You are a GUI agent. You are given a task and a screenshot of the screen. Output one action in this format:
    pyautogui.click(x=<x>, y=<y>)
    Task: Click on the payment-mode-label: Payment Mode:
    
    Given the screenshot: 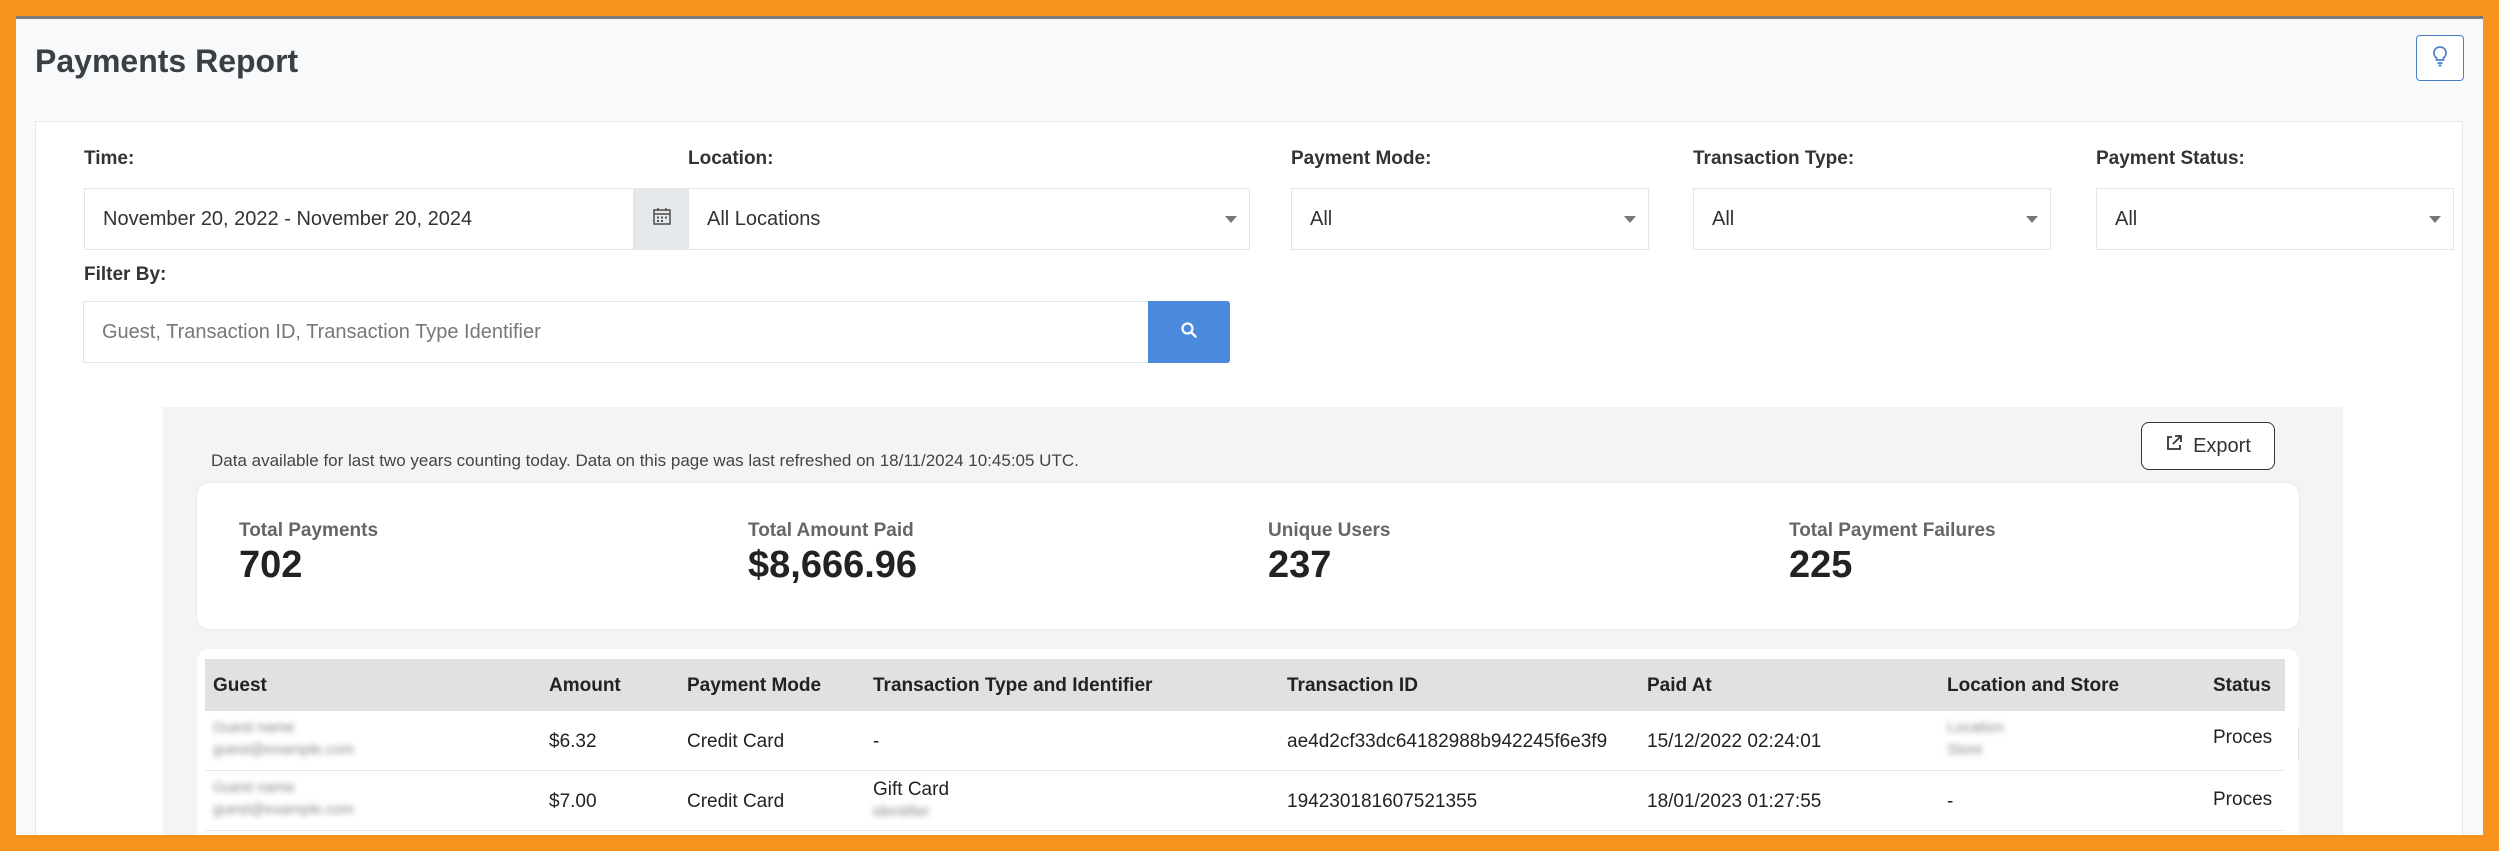 What is the action you would take?
    pyautogui.click(x=1361, y=158)
    